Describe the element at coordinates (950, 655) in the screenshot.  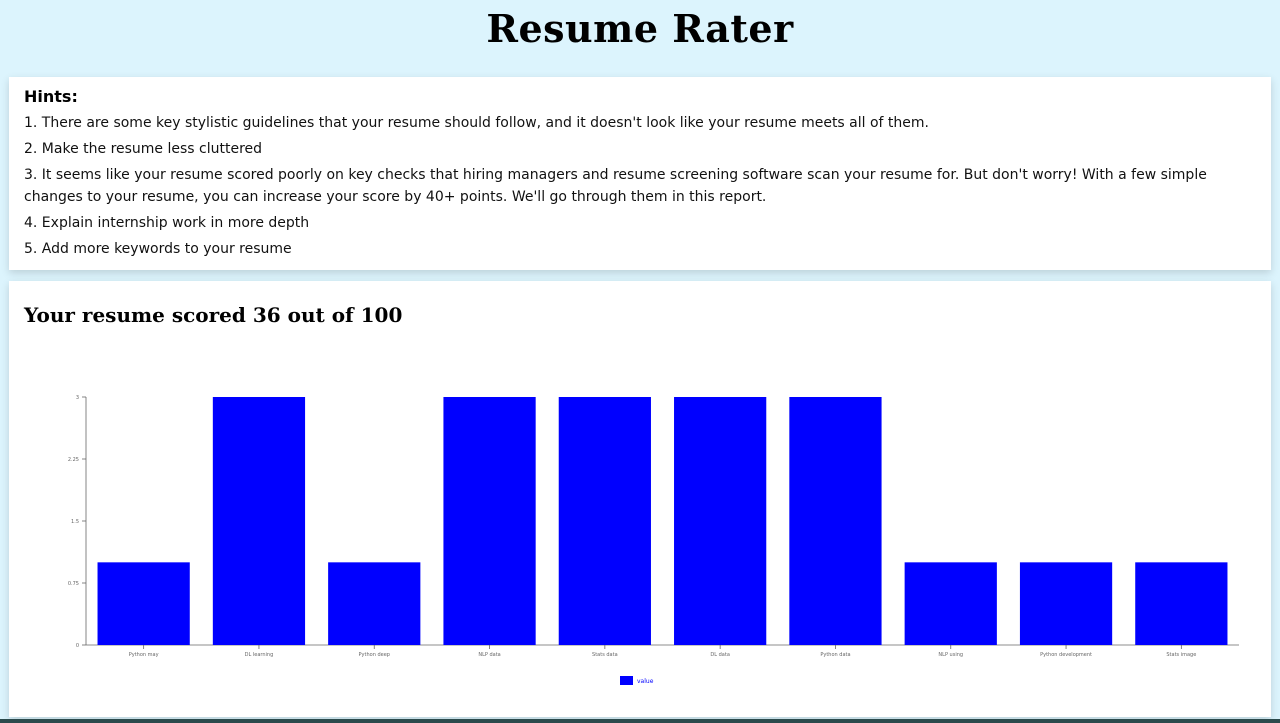
I see `x-tick-label: NLP using` at that location.